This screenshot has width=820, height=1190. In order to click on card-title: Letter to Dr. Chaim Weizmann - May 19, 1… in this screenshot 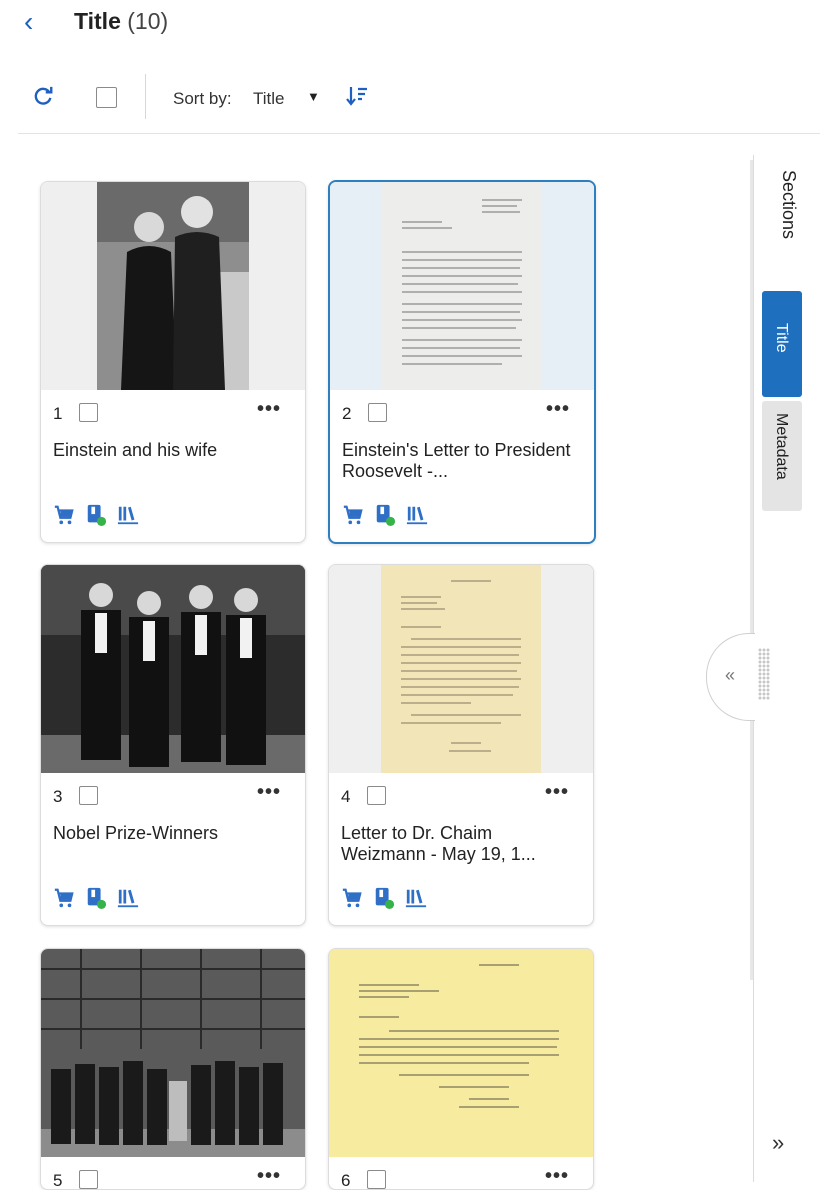, I will do `click(461, 844)`.